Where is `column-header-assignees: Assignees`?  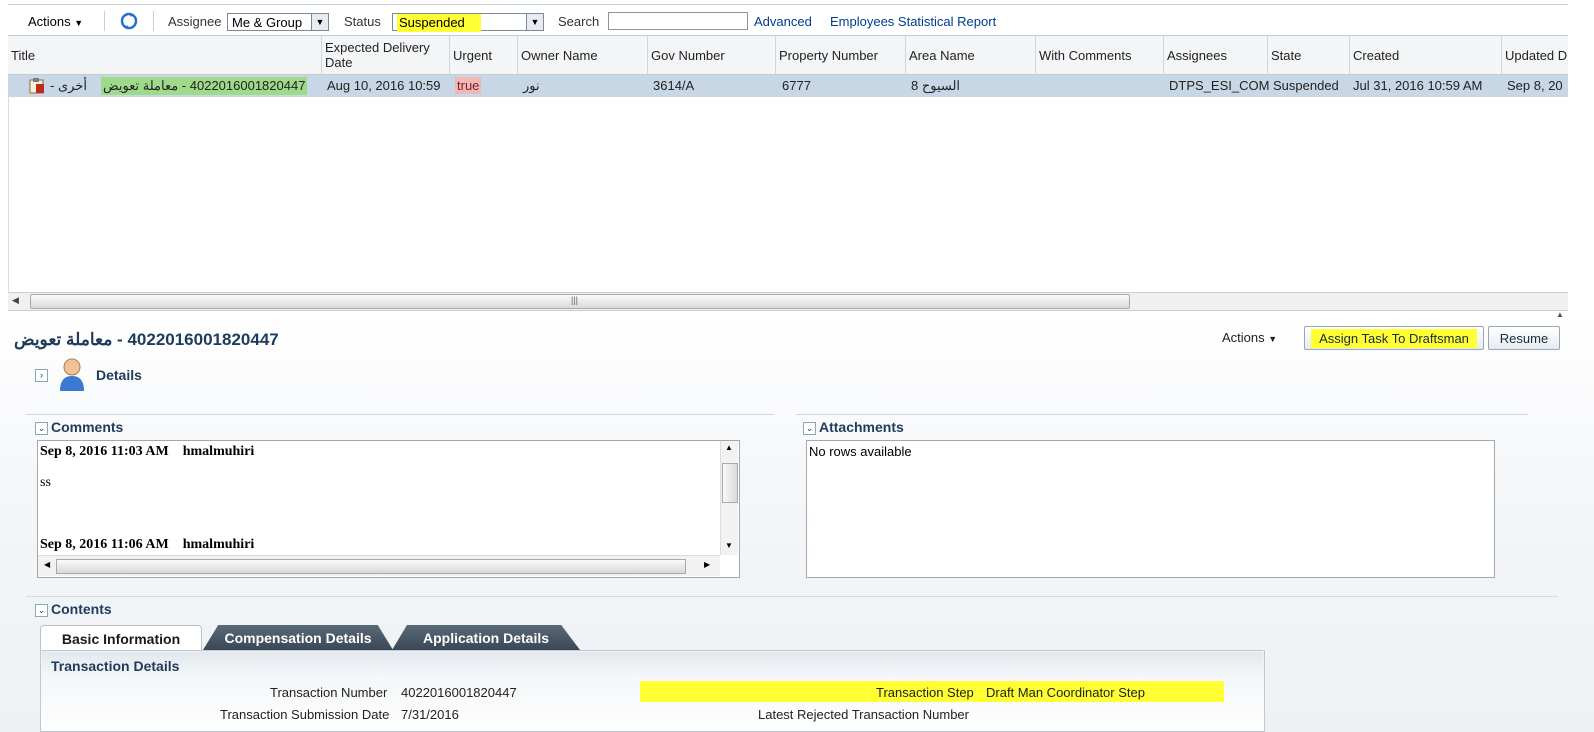 column-header-assignees: Assignees is located at coordinates (1216, 55).